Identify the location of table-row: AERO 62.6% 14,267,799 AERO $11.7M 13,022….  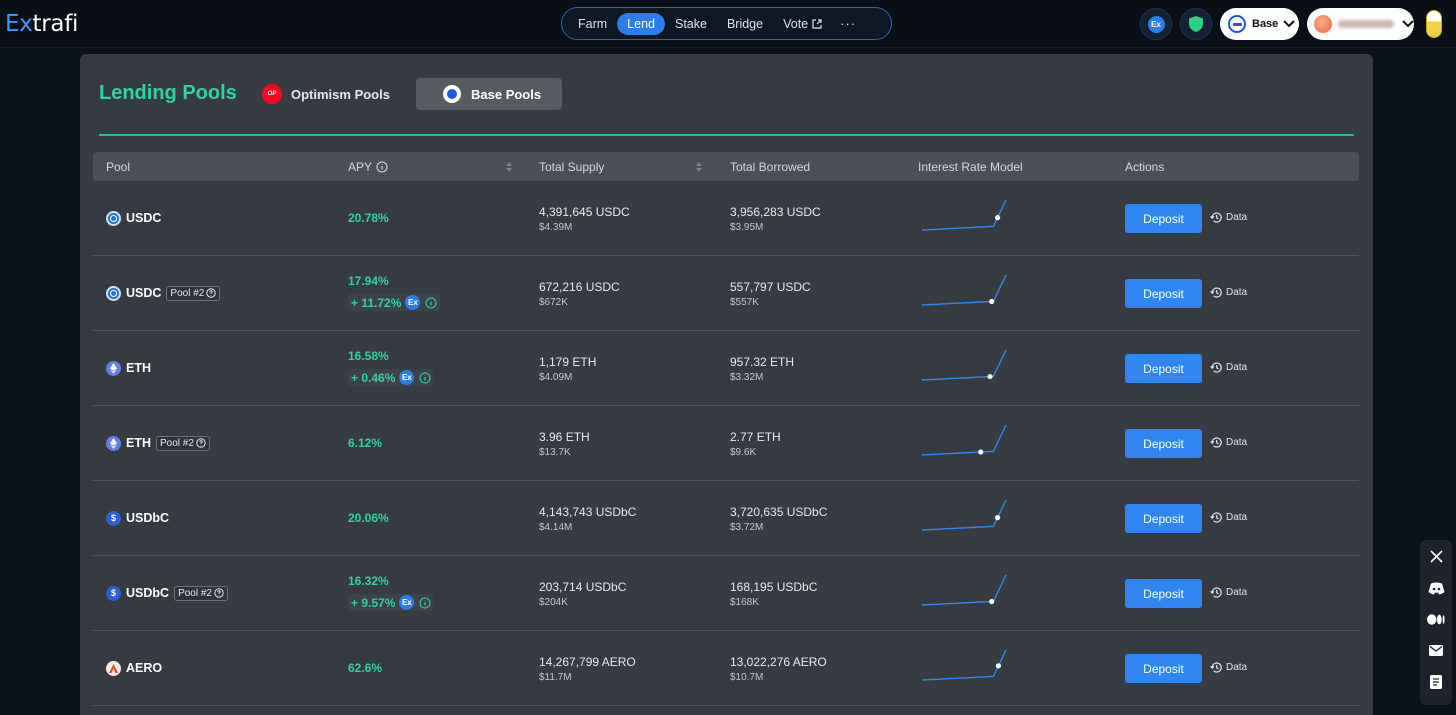
(726, 668).